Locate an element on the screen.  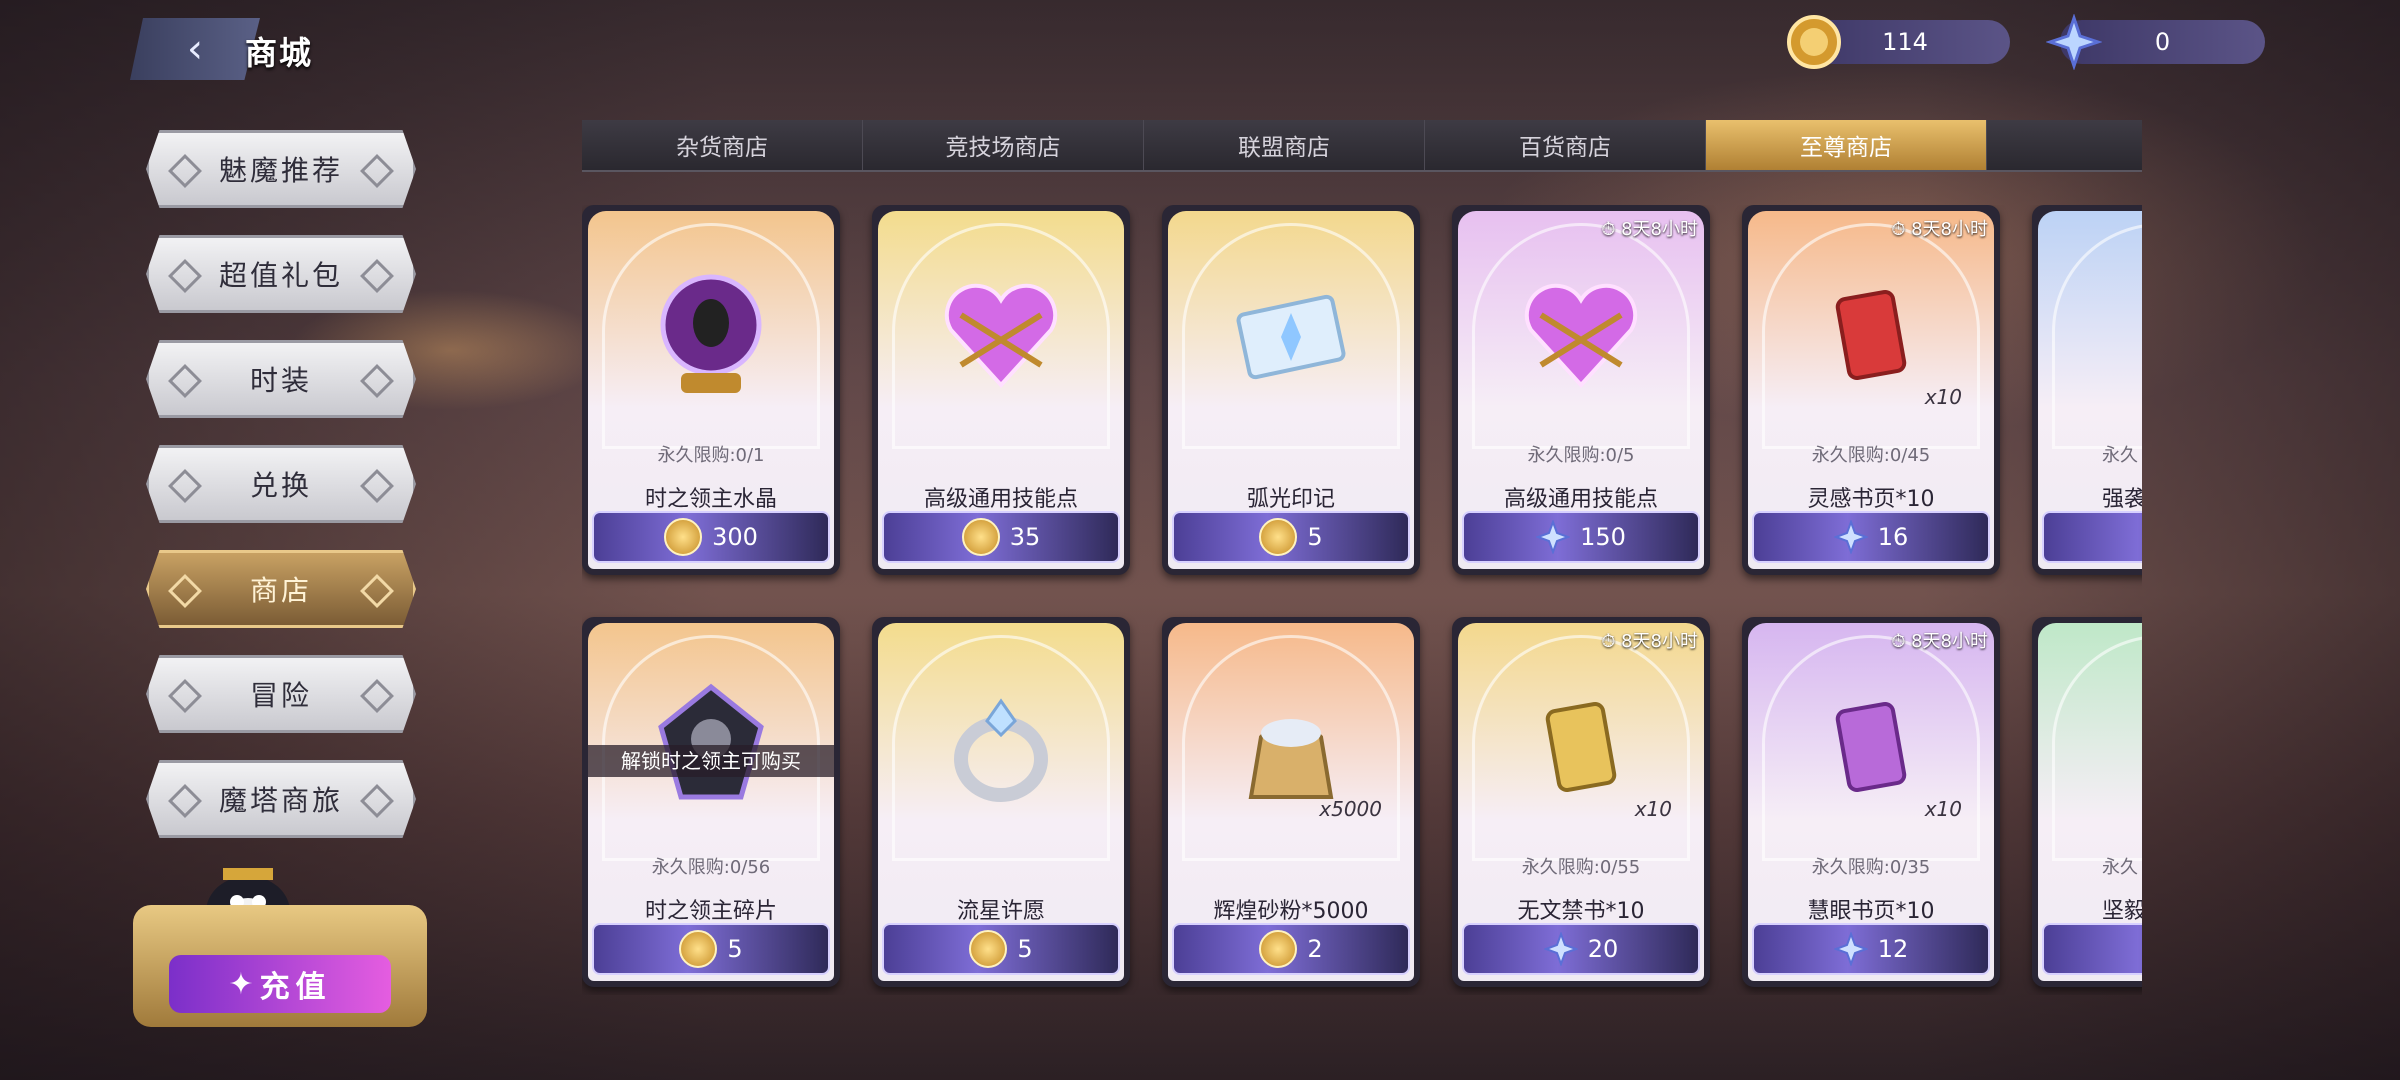
item-name: 流星许愿 is located at coordinates (1000, 911).